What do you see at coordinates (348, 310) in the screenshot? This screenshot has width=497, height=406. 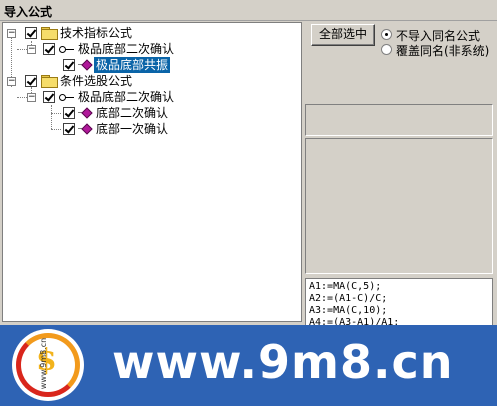 I see `code-line: A3:=MA(C,10);` at bounding box center [348, 310].